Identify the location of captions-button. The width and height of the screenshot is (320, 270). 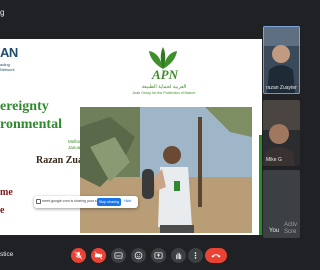
(118, 255).